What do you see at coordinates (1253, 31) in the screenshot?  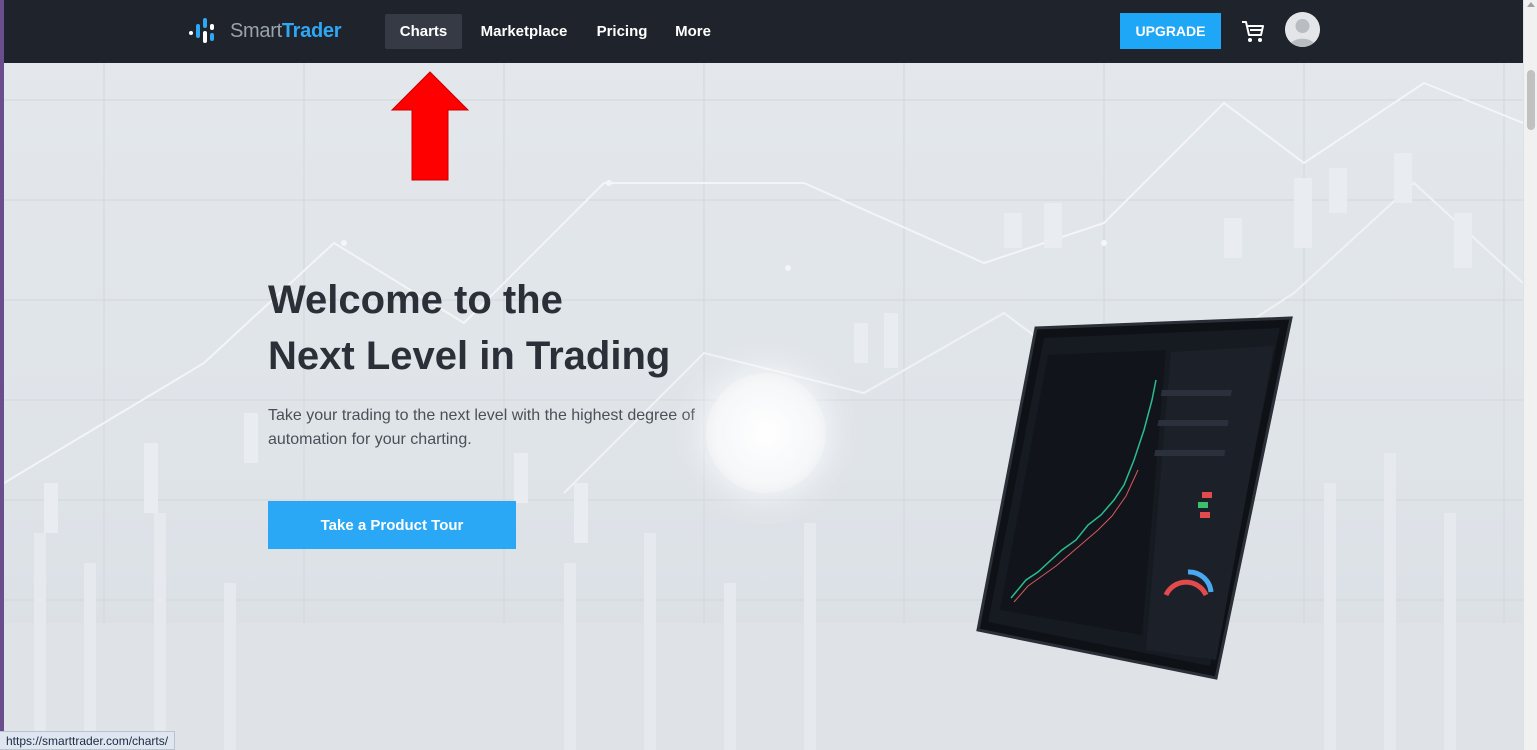 I see `cart-icon` at bounding box center [1253, 31].